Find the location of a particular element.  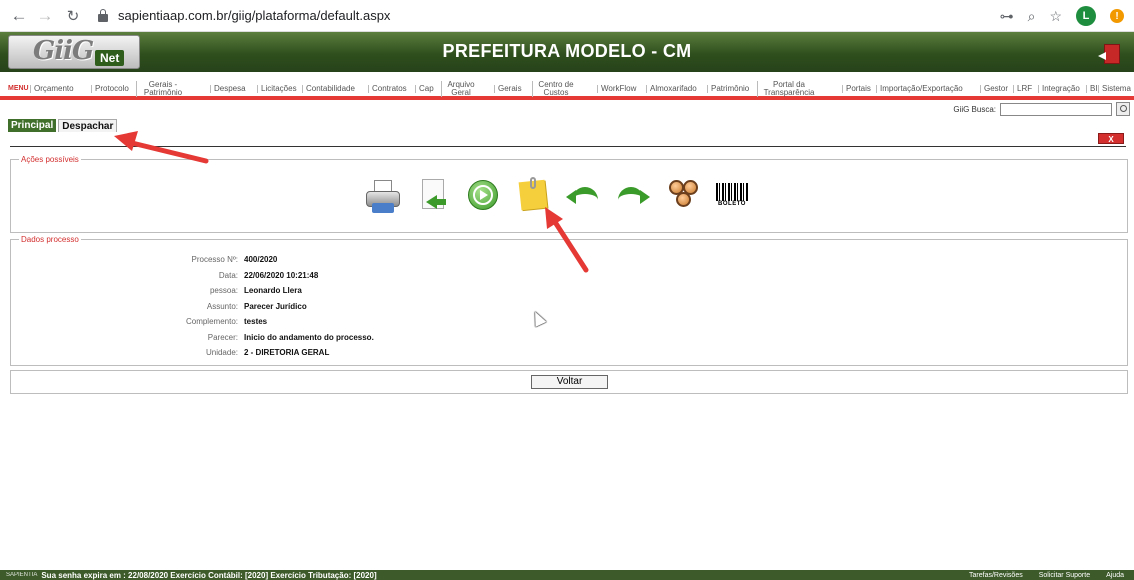

action-toolbar: BOLETO is located at coordinates (557, 196).